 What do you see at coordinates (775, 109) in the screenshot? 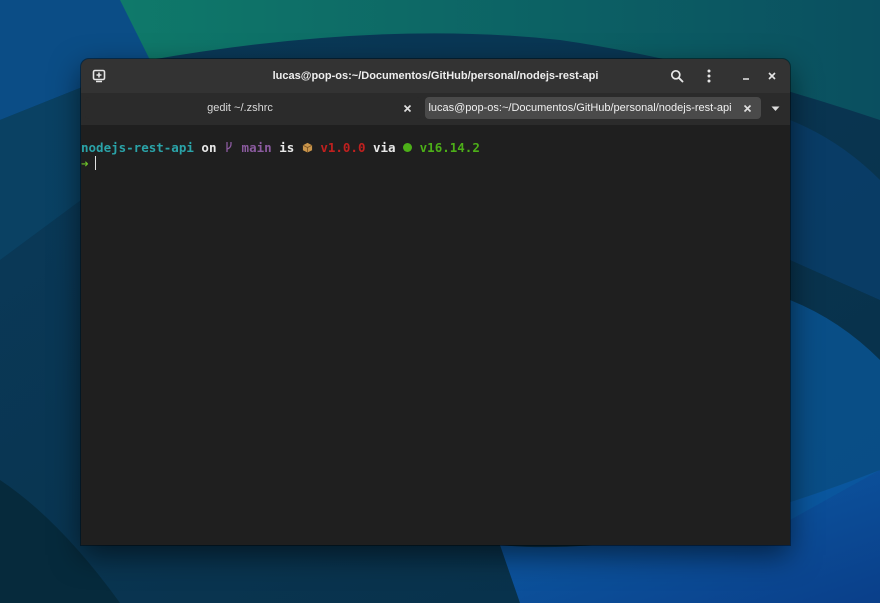
I see `chevron-down-icon` at bounding box center [775, 109].